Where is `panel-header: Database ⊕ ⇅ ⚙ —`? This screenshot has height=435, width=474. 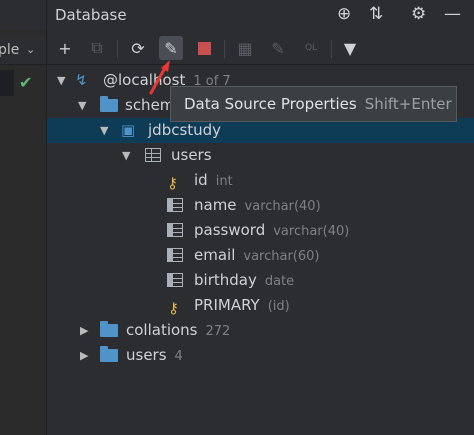
panel-header: Database ⊕ ⇅ ⚙ — is located at coordinates (260, 15).